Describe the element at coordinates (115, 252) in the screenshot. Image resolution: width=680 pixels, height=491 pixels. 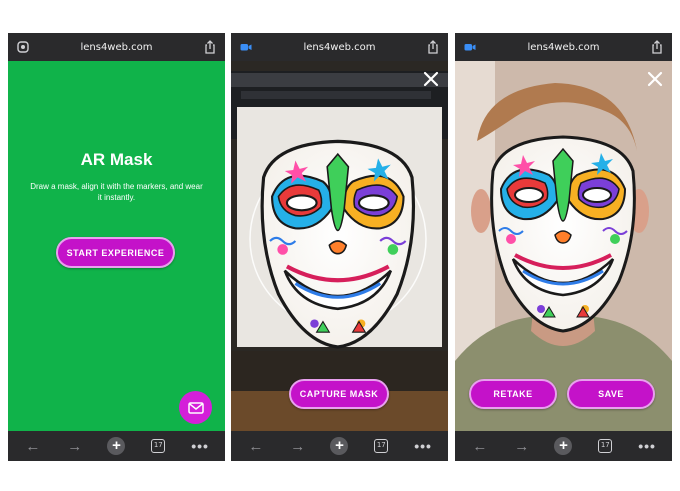
I see `start-experience-button: START EXPERIENCE` at that location.